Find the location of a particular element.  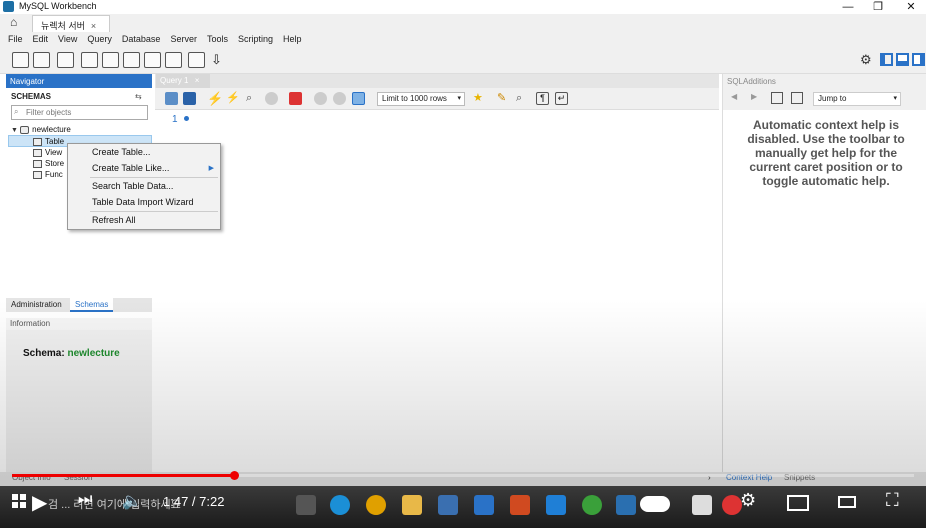

beautify-icon: ✎ is located at coordinates (503, 98).